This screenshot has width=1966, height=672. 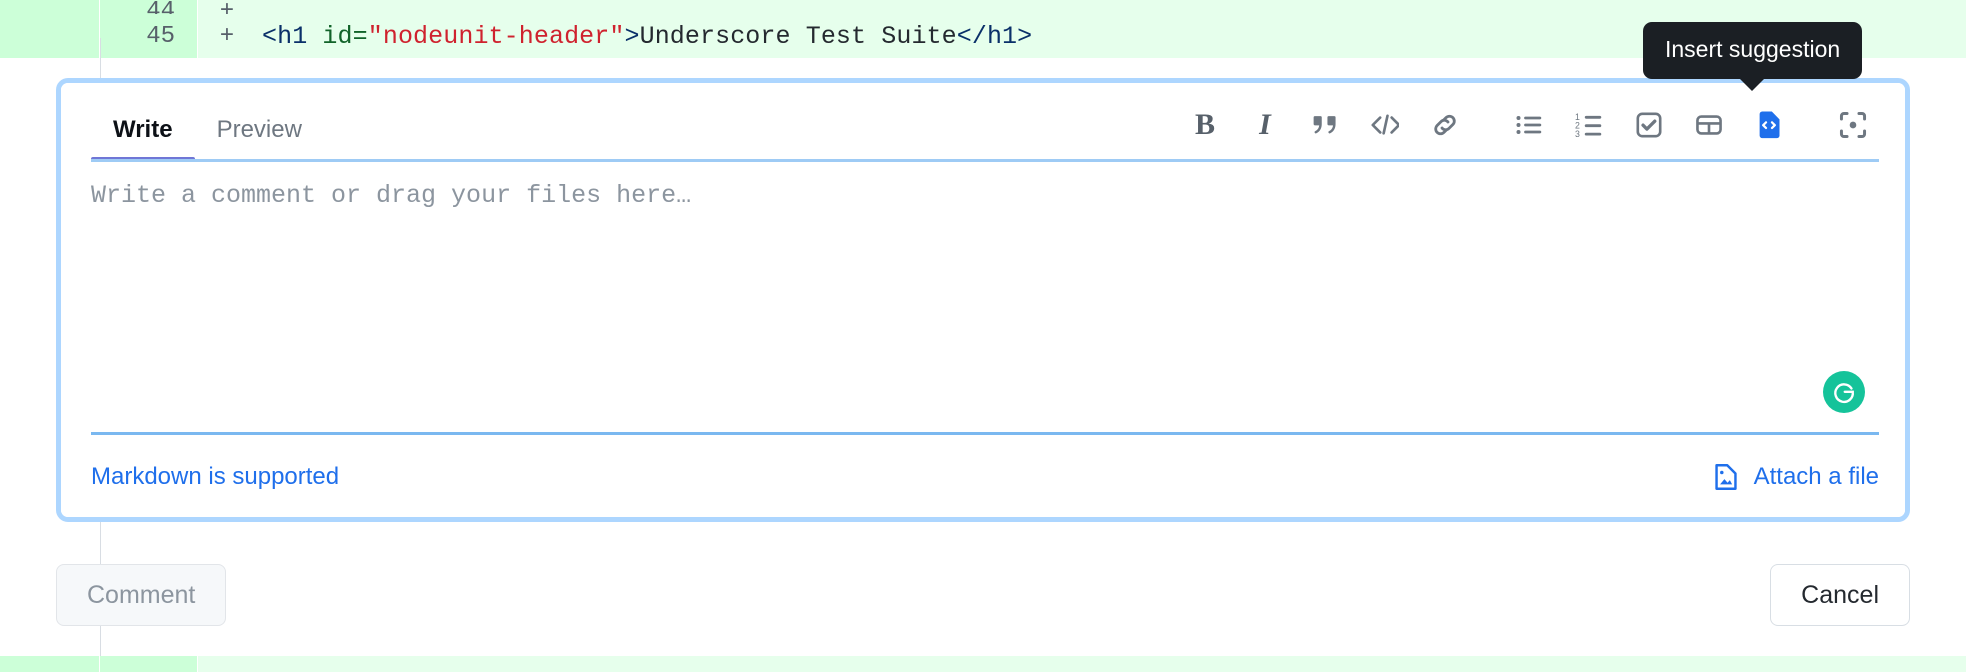 What do you see at coordinates (292, 36) in the screenshot?
I see `code-token-tag: <h1` at bounding box center [292, 36].